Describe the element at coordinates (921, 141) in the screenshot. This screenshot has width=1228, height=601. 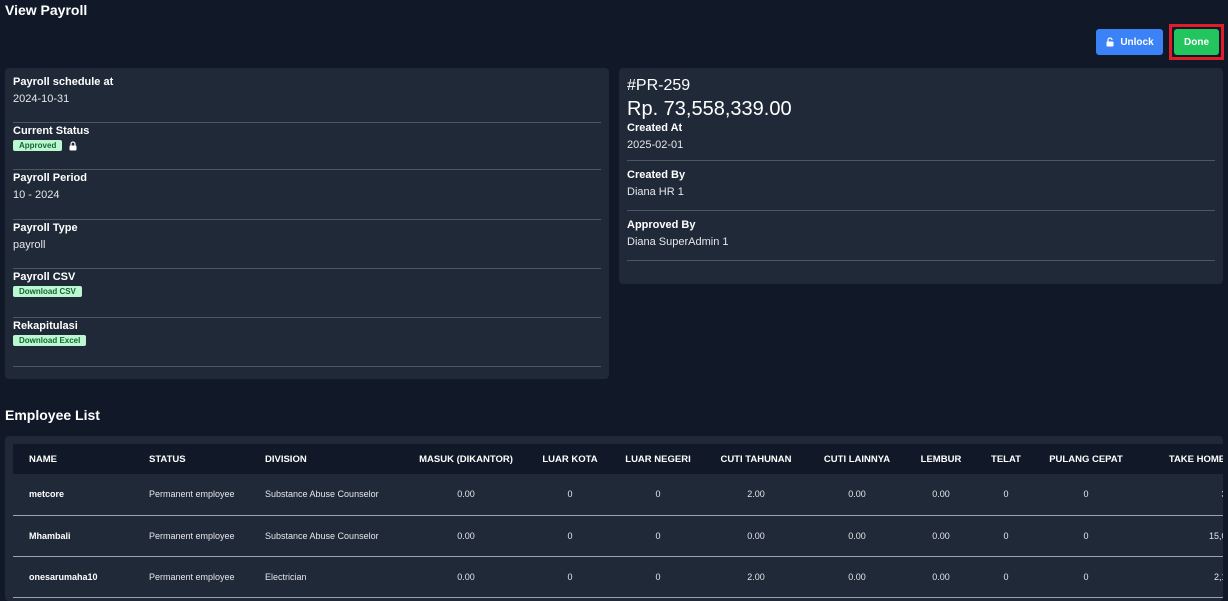
I see `created-at-field: Created At 2025-02-01` at that location.